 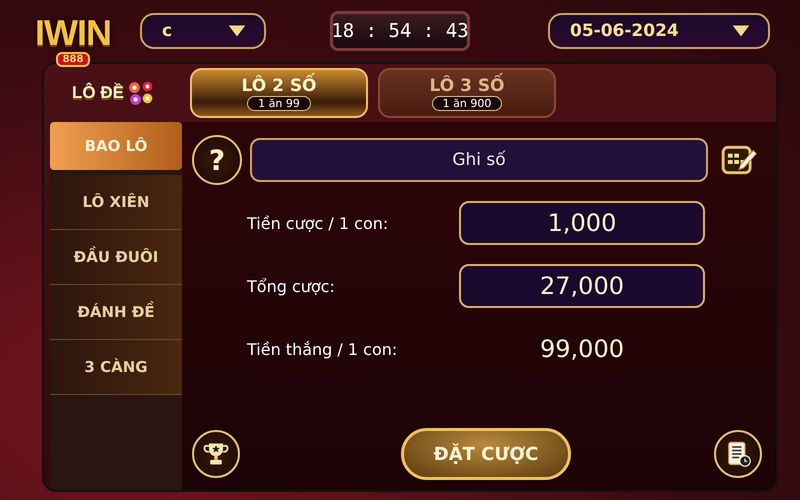 What do you see at coordinates (216, 454) in the screenshot?
I see `trophy-button` at bounding box center [216, 454].